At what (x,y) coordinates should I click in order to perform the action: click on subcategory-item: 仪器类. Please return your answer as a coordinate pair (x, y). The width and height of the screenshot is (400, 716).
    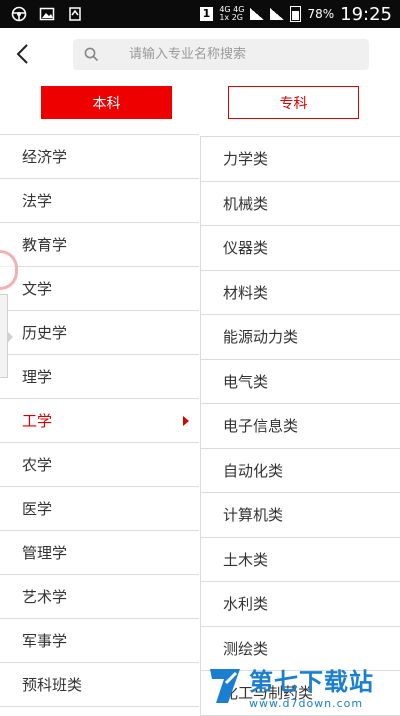
    Looking at the image, I should click on (300, 248).